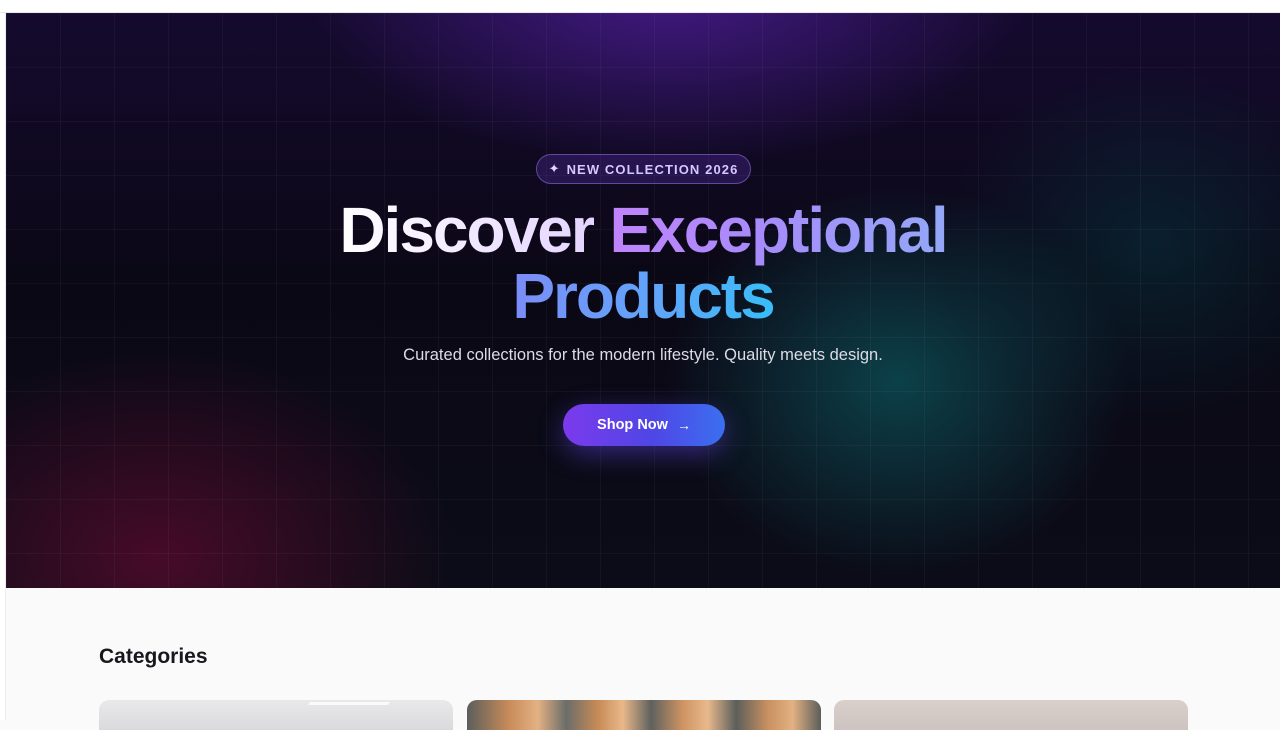  Describe the element at coordinates (778, 230) in the screenshot. I see `headline-word-exceptional: Exceptional` at that location.